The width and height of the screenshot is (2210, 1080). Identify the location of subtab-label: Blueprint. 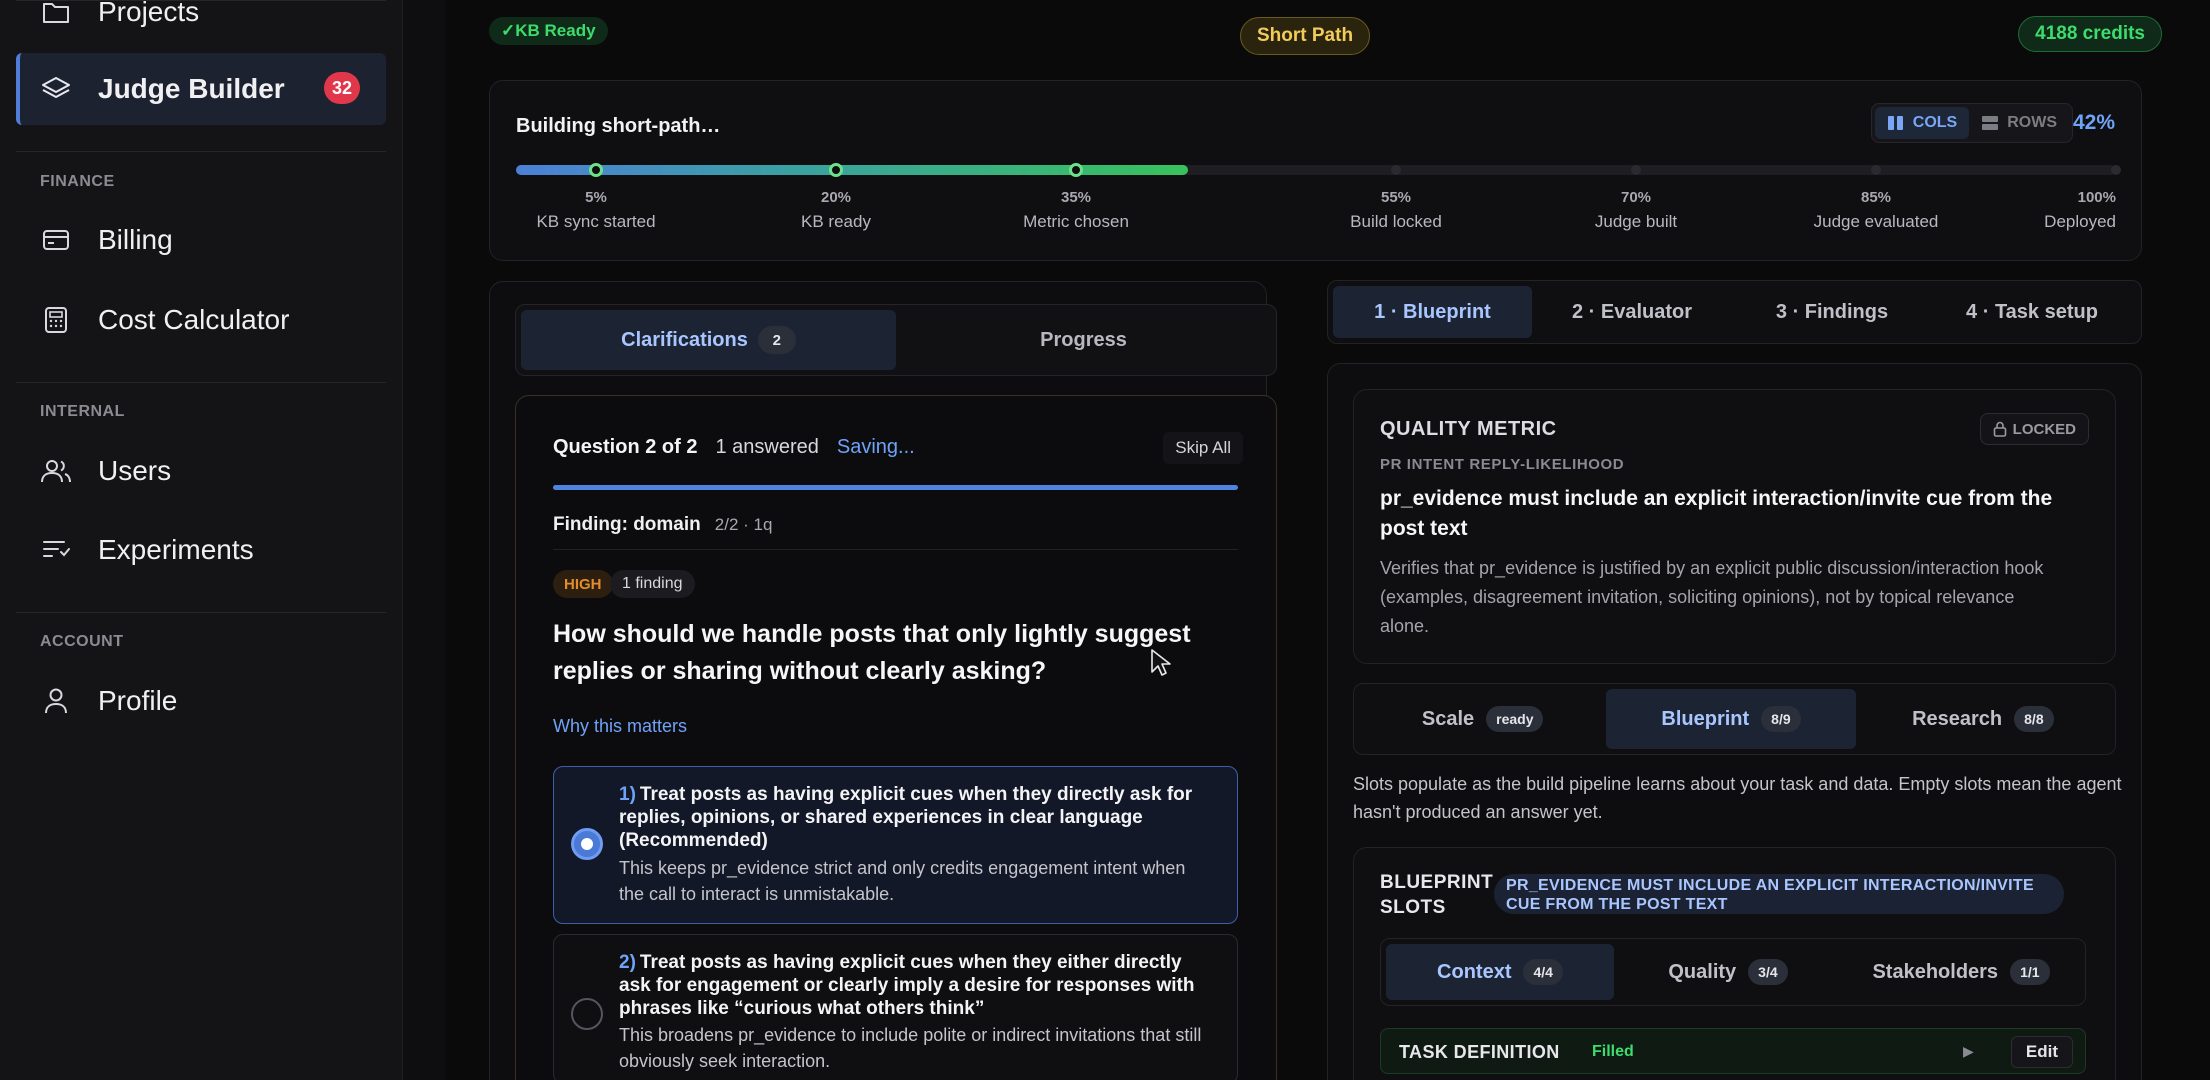
(1705, 718).